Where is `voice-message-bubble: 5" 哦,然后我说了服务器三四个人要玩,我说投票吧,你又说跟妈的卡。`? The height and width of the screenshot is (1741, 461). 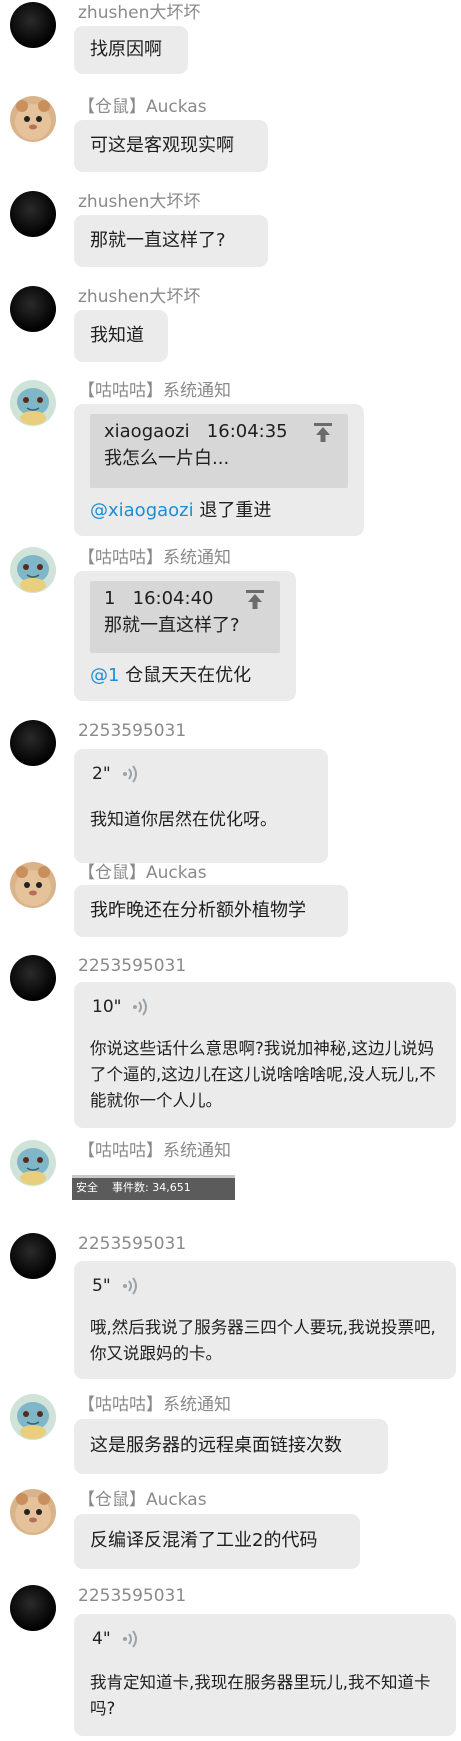 voice-message-bubble: 5" 哦,然后我说了服务器三四个人要玩,我说投票吧,你又说跟妈的卡。 is located at coordinates (265, 1320).